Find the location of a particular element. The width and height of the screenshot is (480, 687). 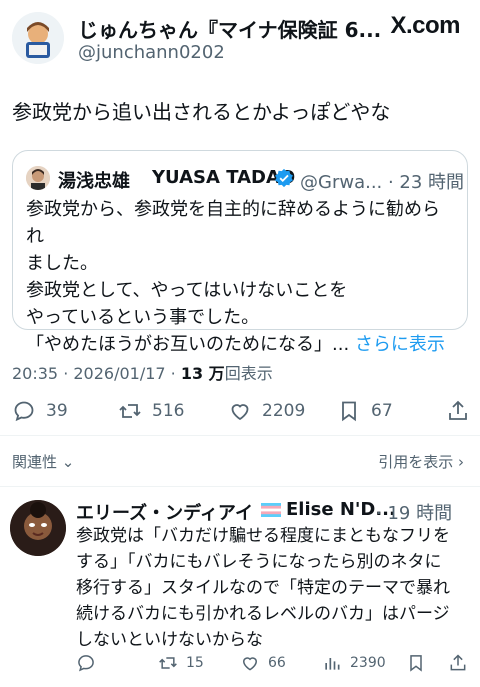

avatar-illustration is located at coordinates (38, 38).